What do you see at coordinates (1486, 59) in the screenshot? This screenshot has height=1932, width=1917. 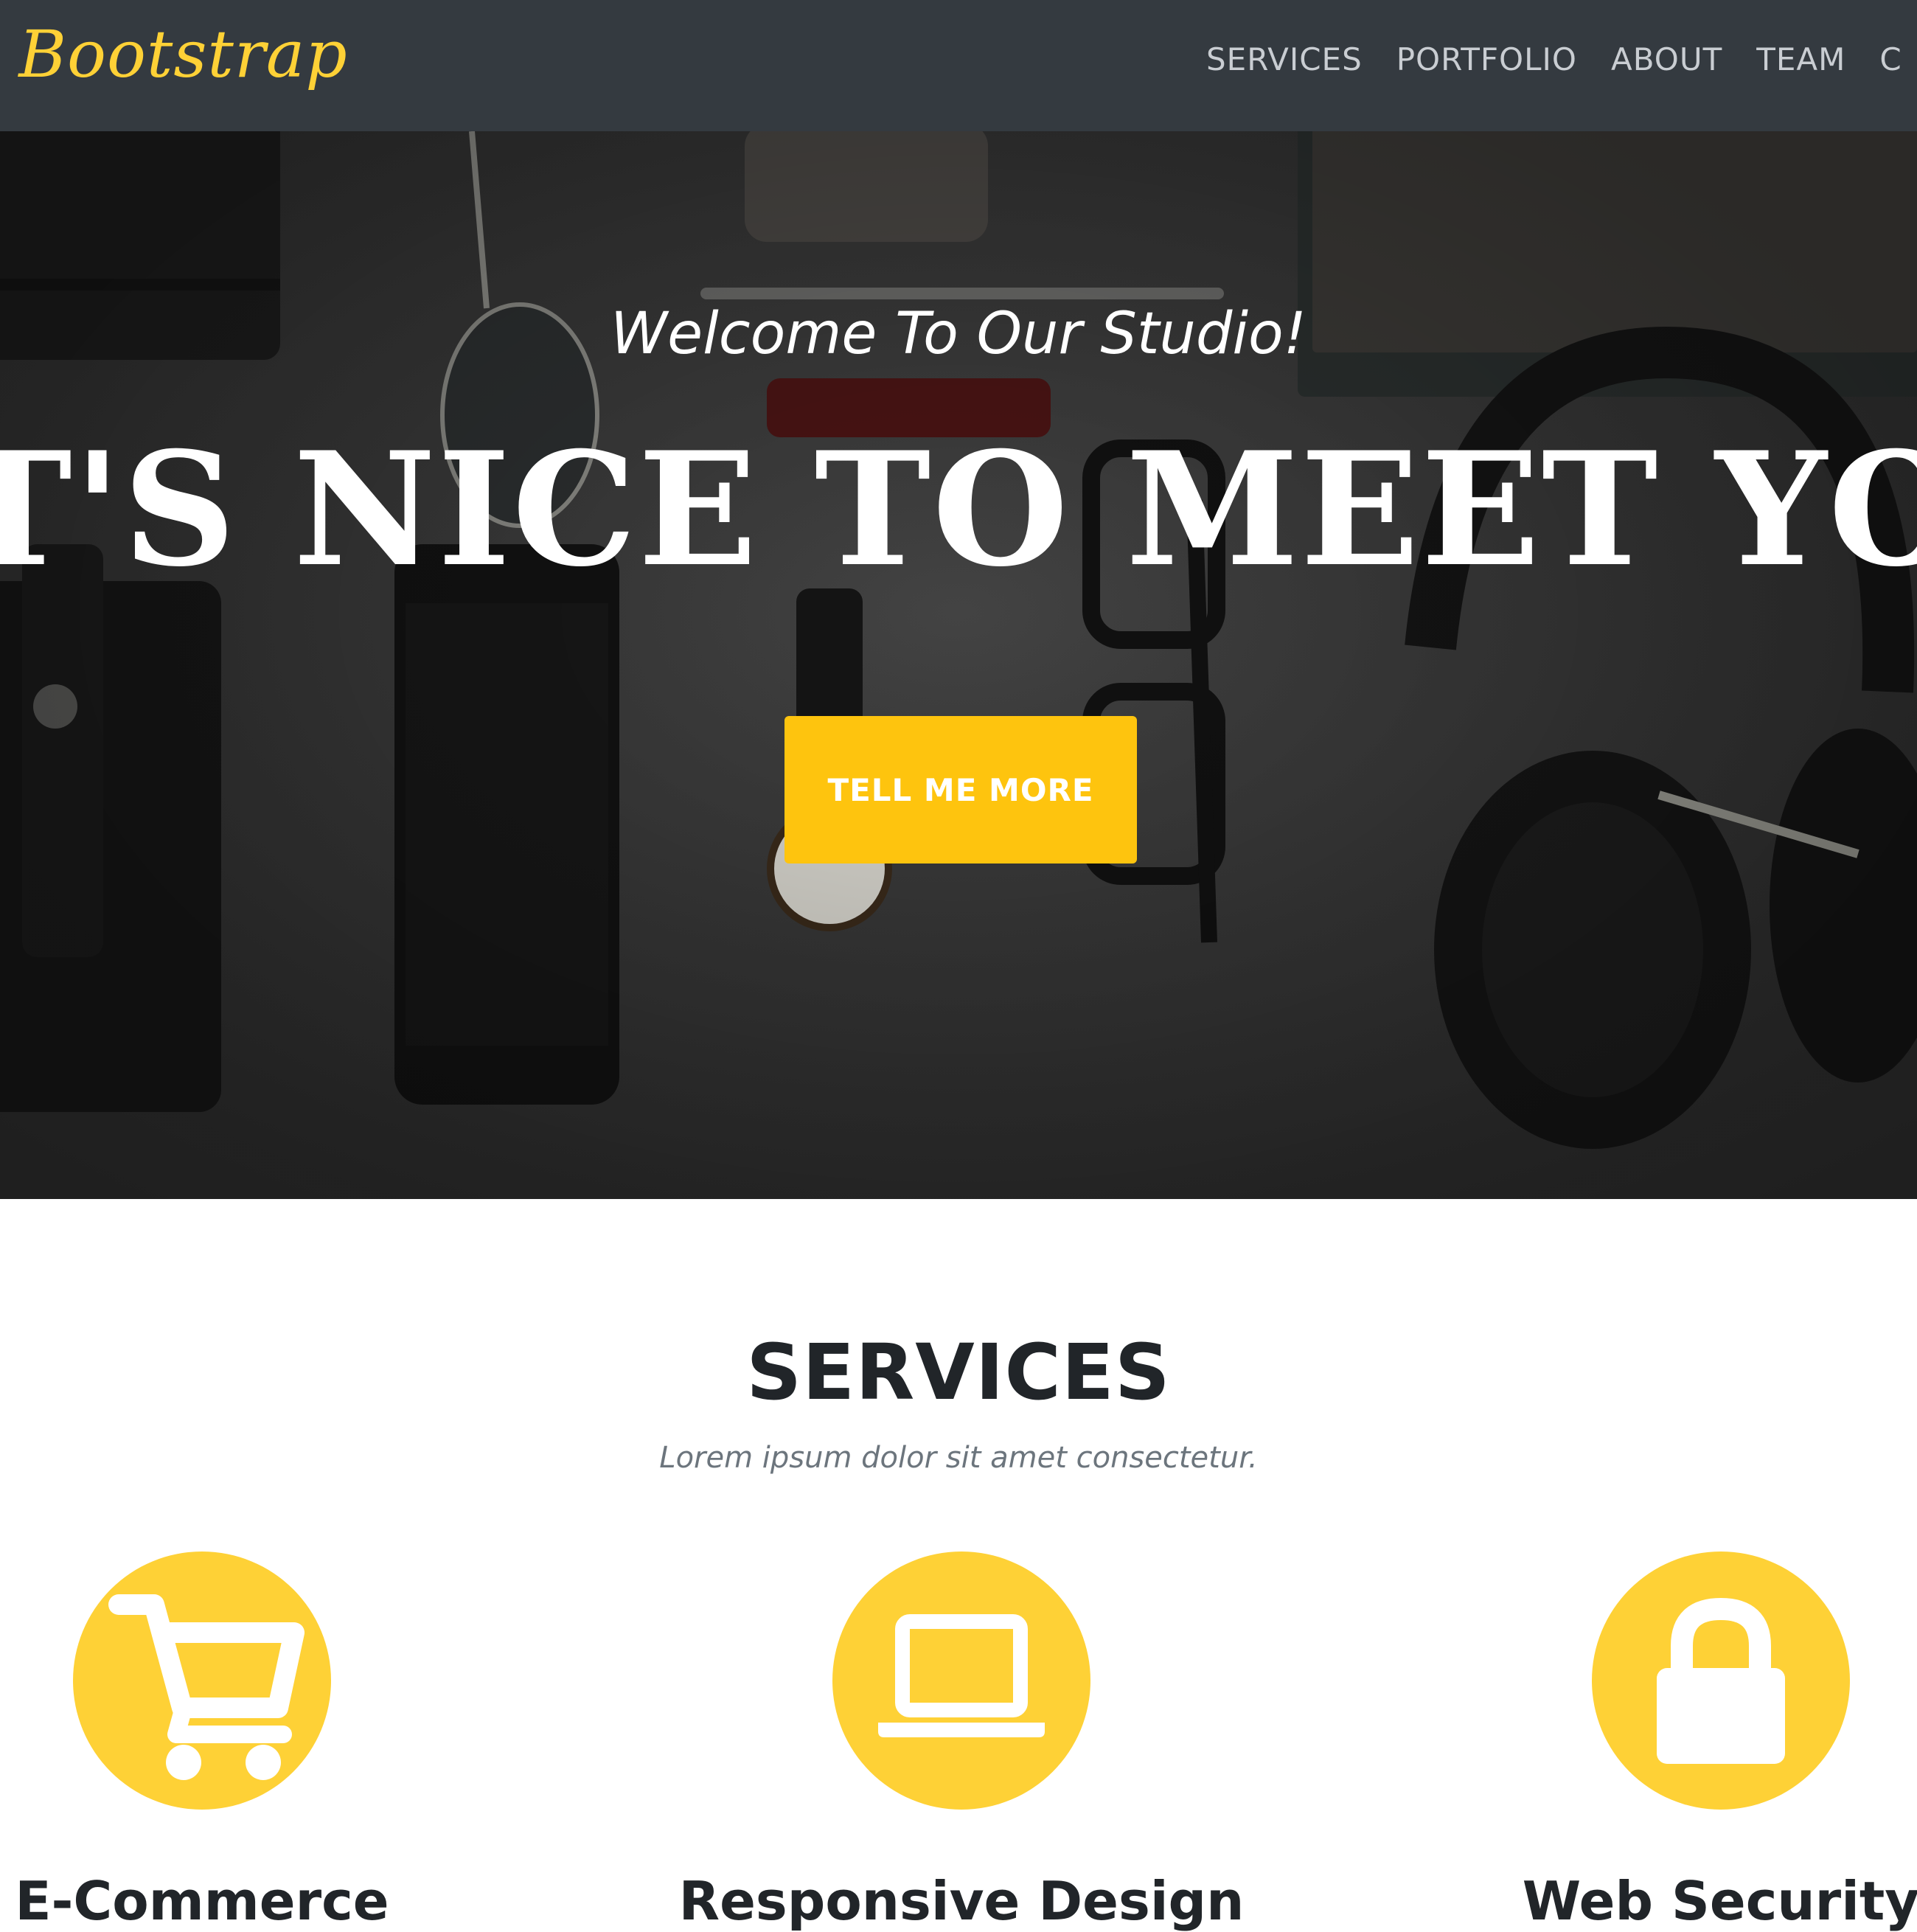 I see `nav-link-portfolio: PORTFOLIO` at bounding box center [1486, 59].